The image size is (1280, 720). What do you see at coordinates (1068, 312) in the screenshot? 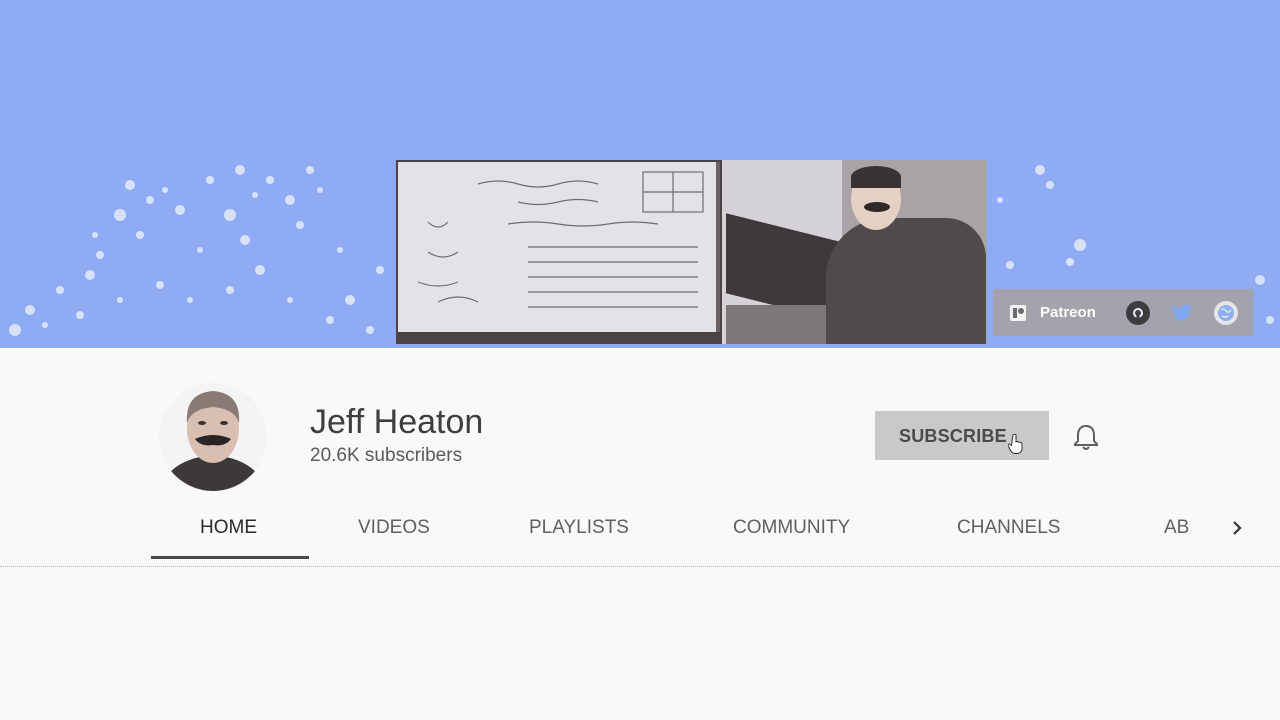
I see `patreon-label: Patreon` at bounding box center [1068, 312].